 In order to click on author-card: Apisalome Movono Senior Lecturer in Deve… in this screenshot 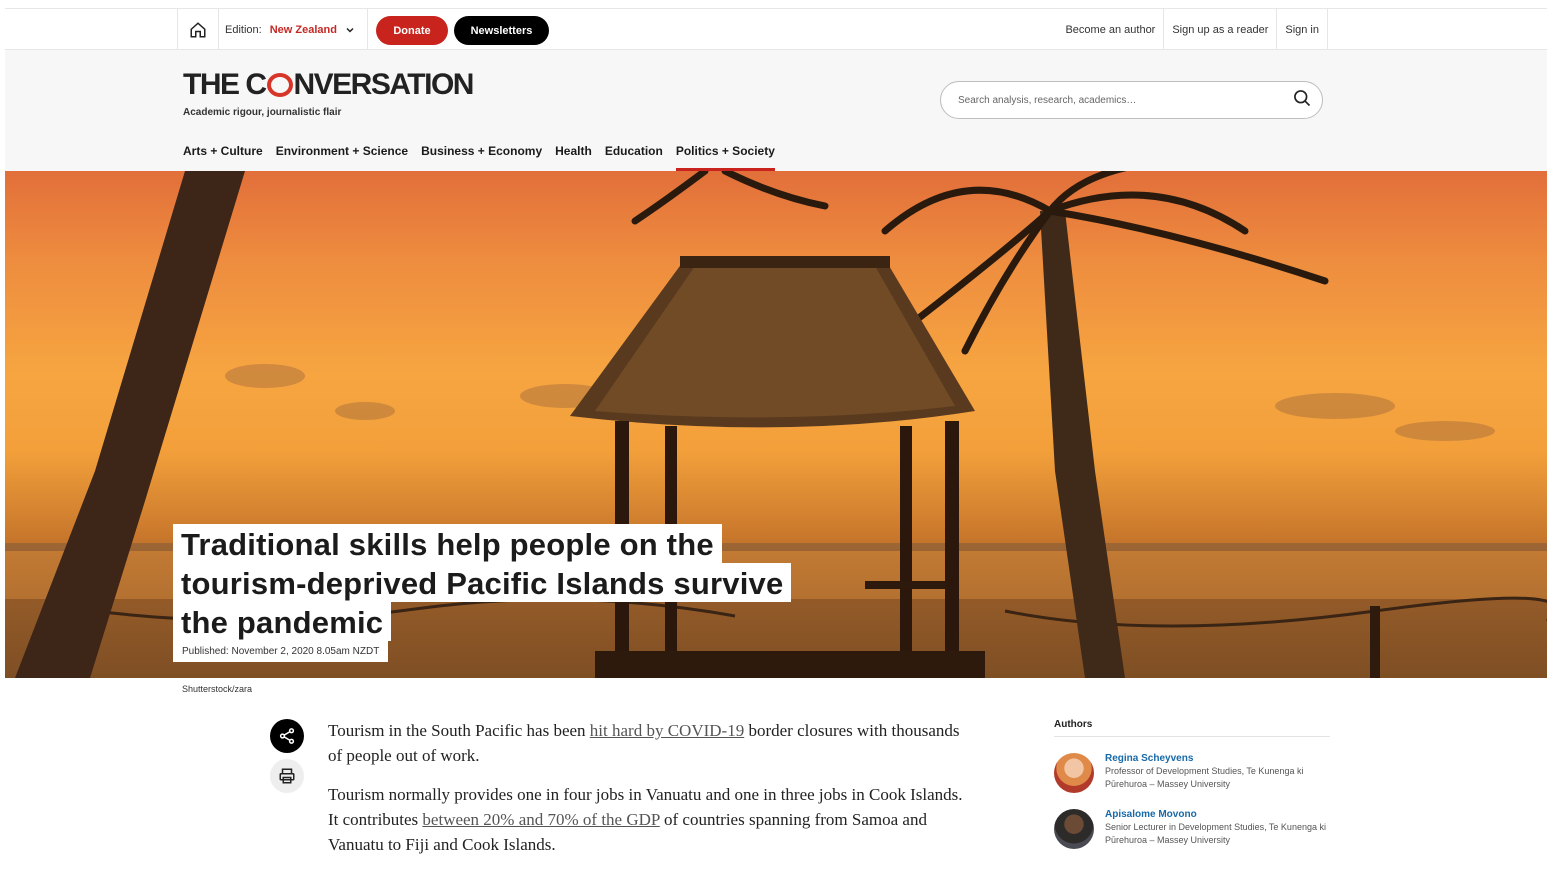, I will do `click(1192, 829)`.